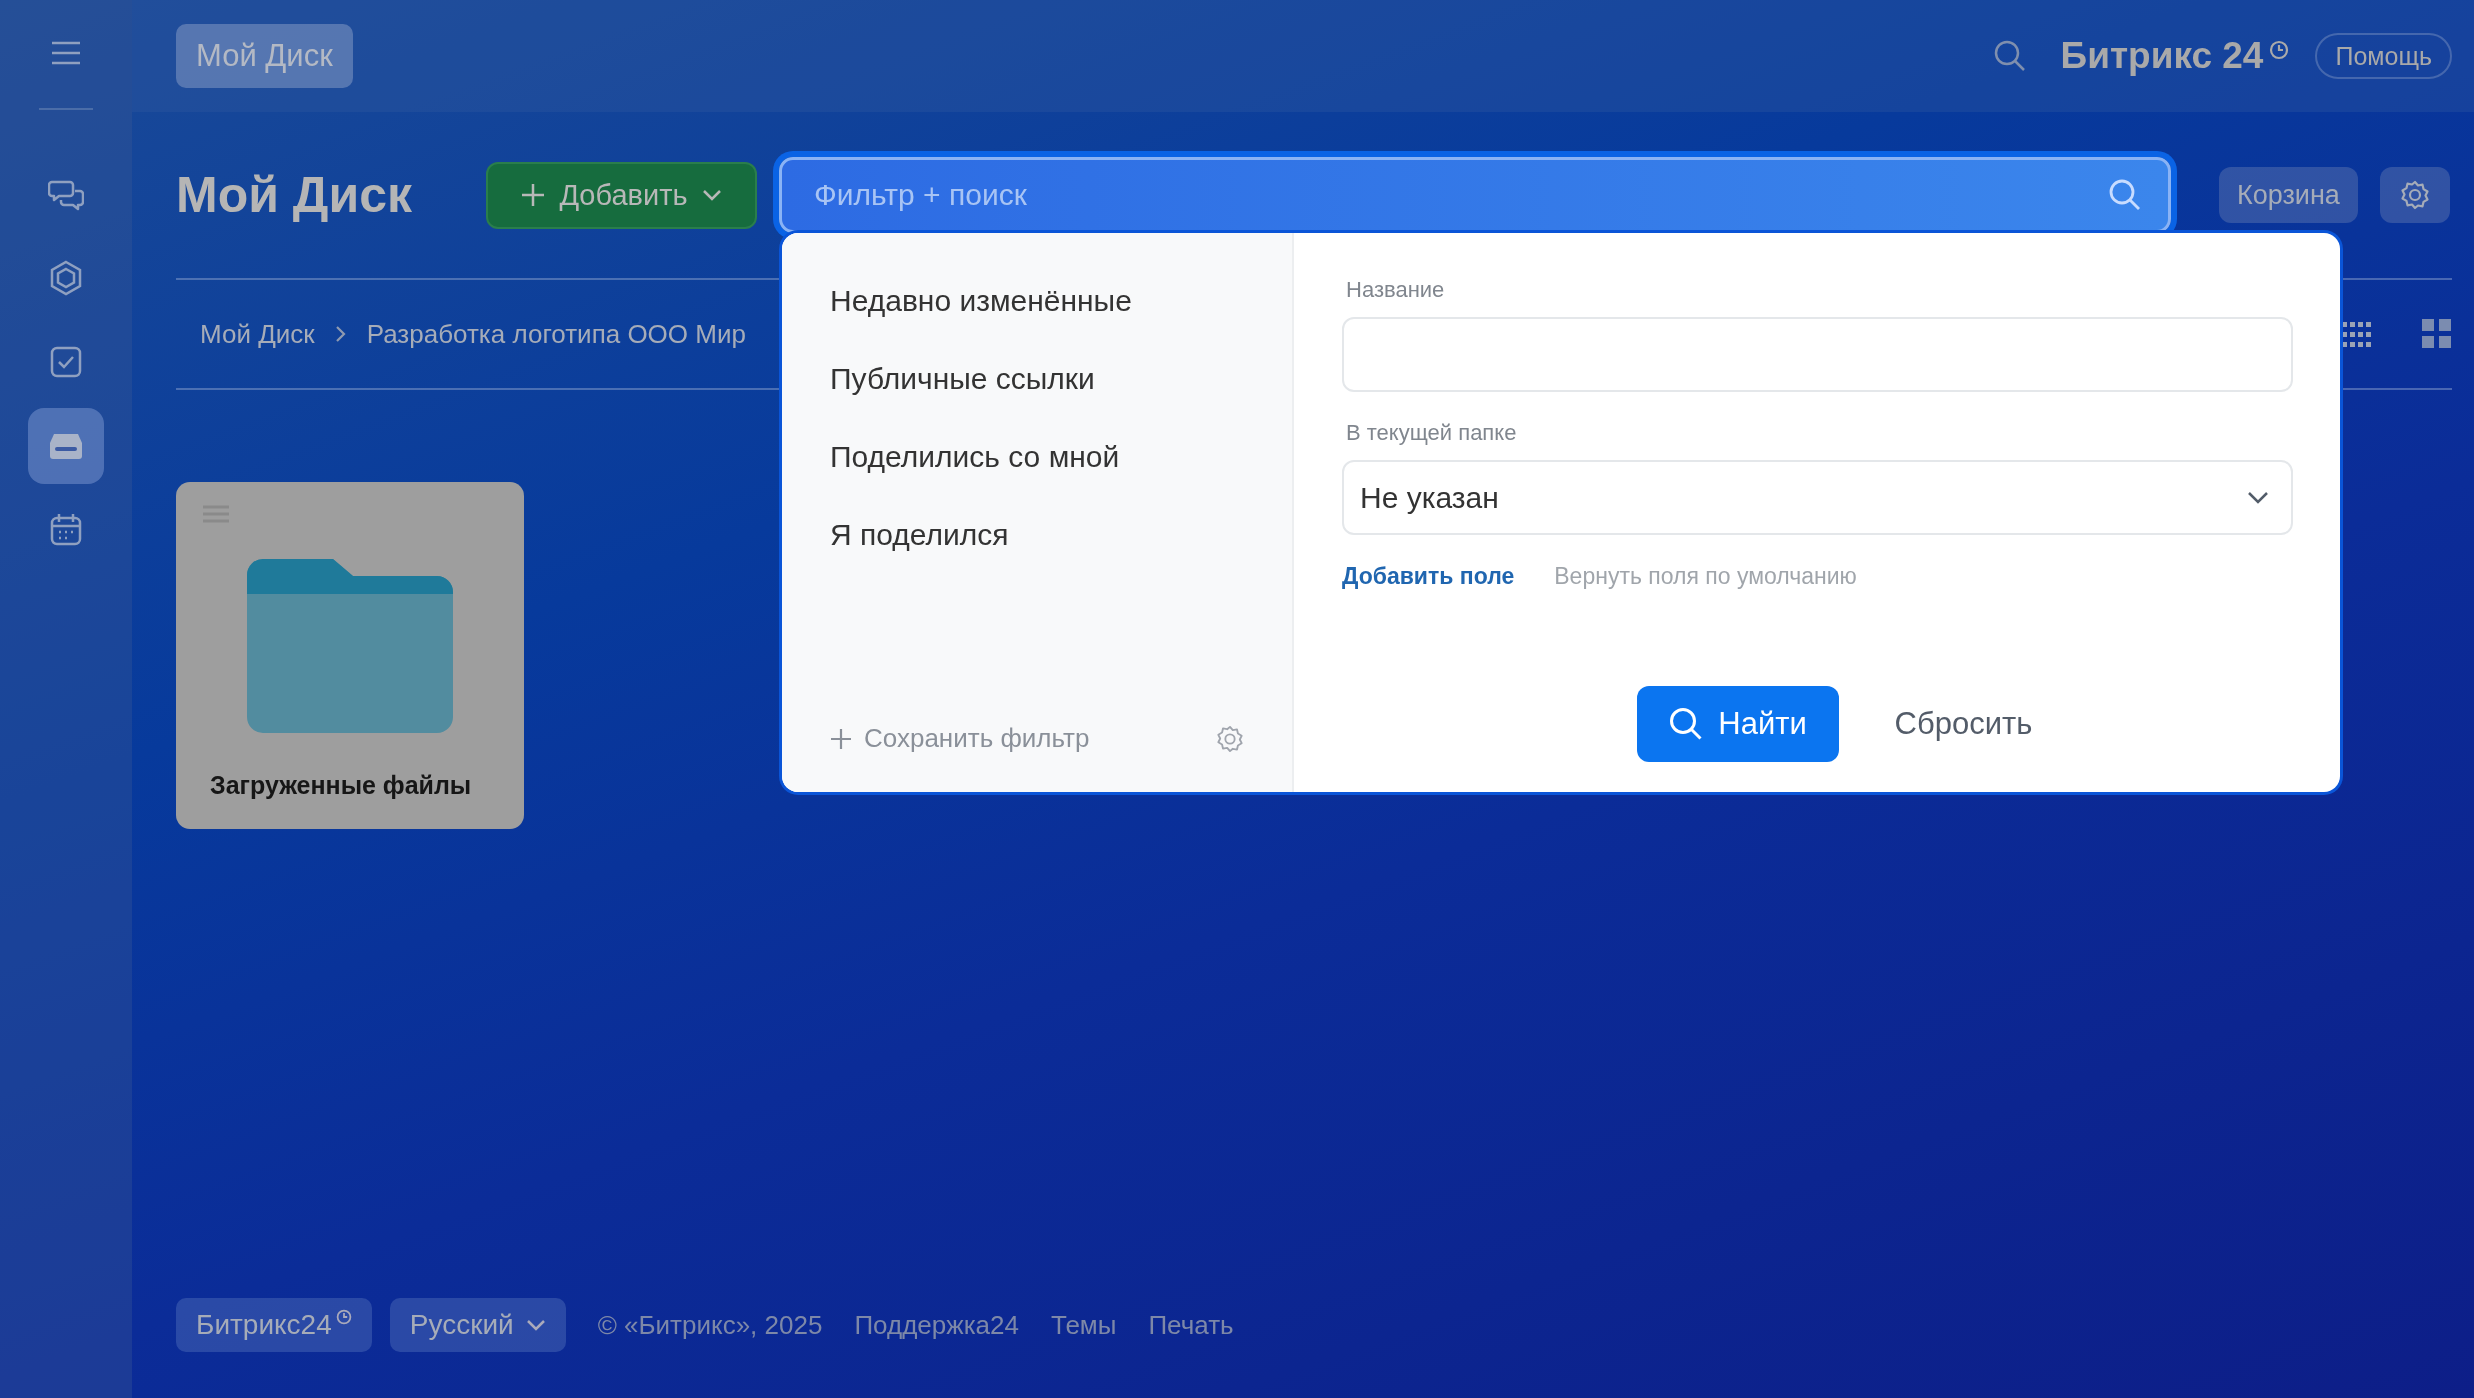 The image size is (2474, 1398). I want to click on search-field: Фильтр + поиск, so click(1475, 195).